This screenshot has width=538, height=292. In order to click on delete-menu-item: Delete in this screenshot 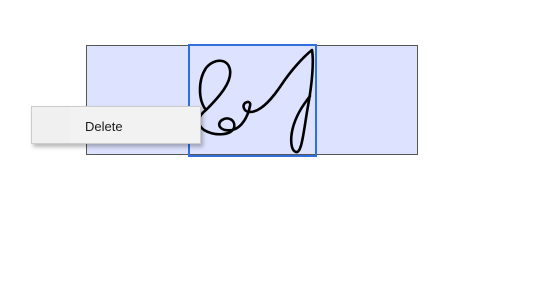, I will do `click(116, 125)`.